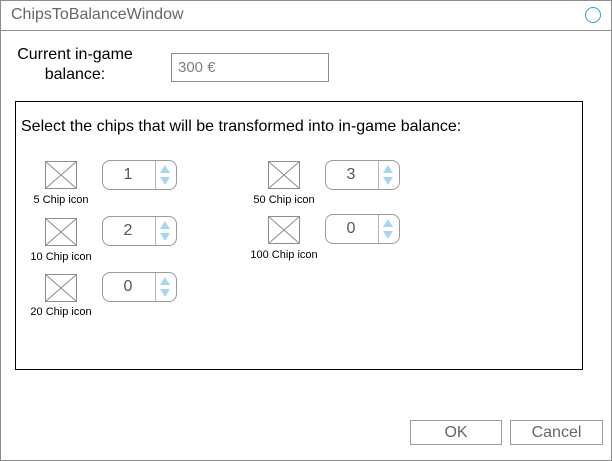 The width and height of the screenshot is (612, 461). Describe the element at coordinates (128, 287) in the screenshot. I see `chip-20-quantity-value: 0` at that location.